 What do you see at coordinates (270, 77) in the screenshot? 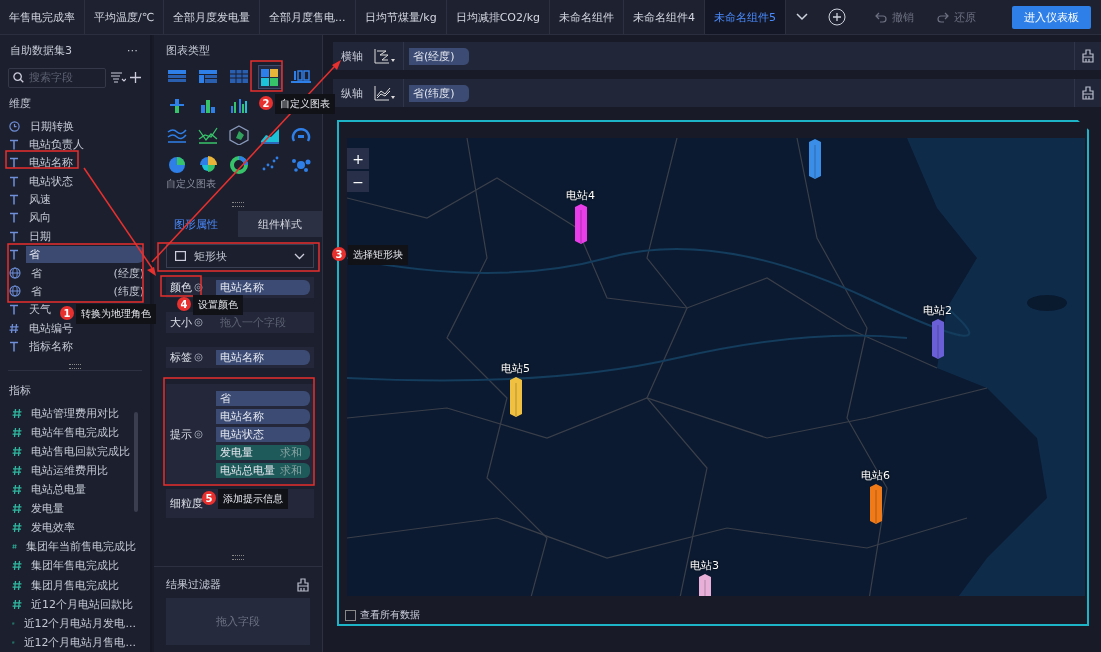
I see `custom-chart-icon` at bounding box center [270, 77].